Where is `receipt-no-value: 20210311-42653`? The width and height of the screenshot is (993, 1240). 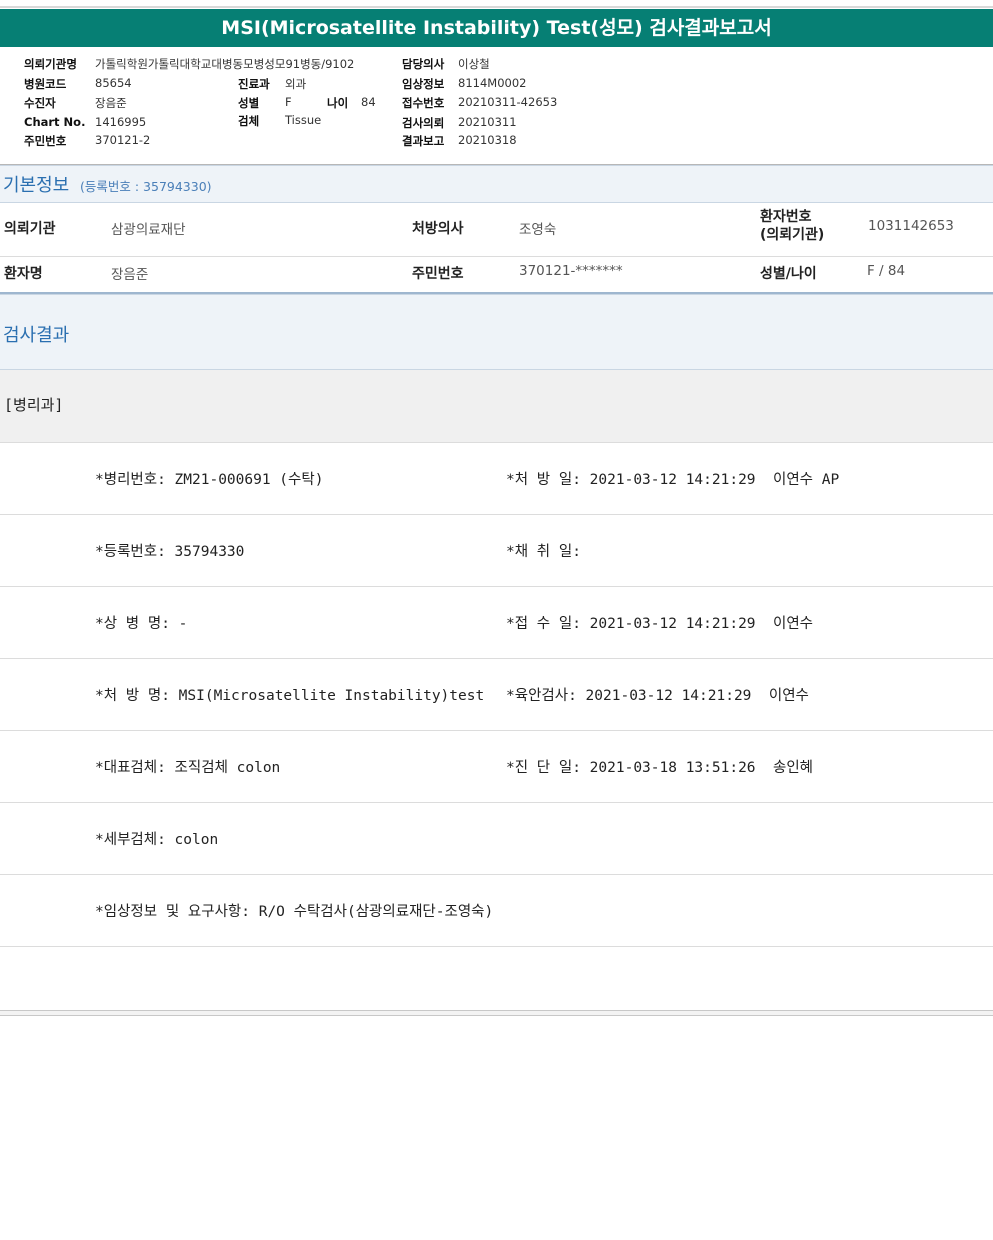
receipt-no-value: 20210311-42653 is located at coordinates (508, 102).